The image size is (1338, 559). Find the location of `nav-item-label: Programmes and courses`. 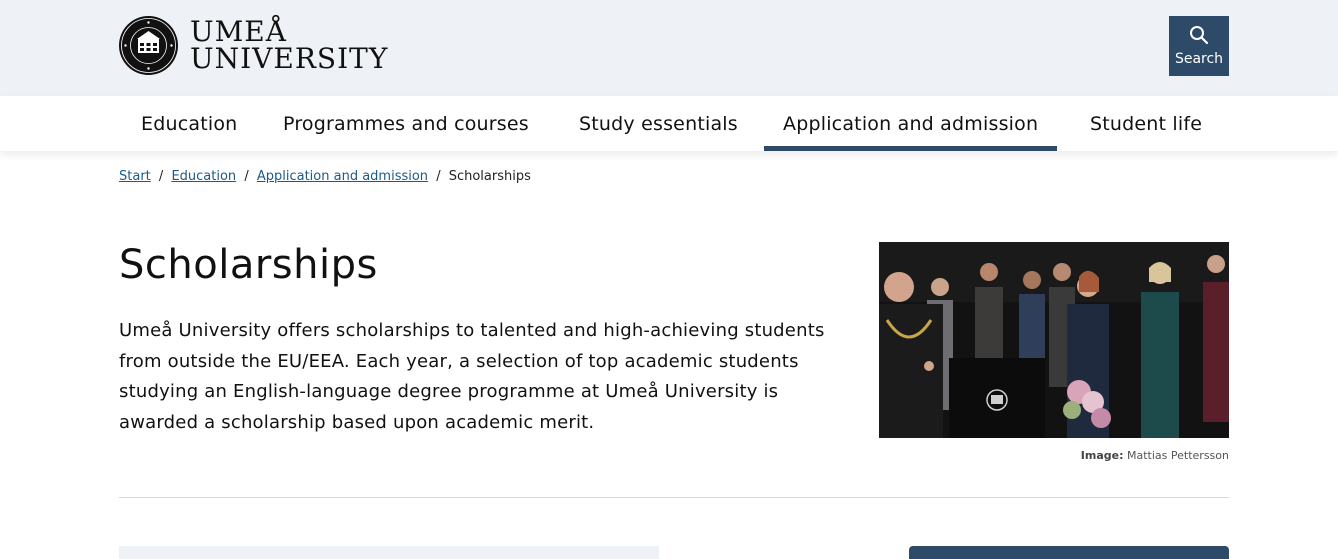

nav-item-label: Programmes and courses is located at coordinates (406, 123).